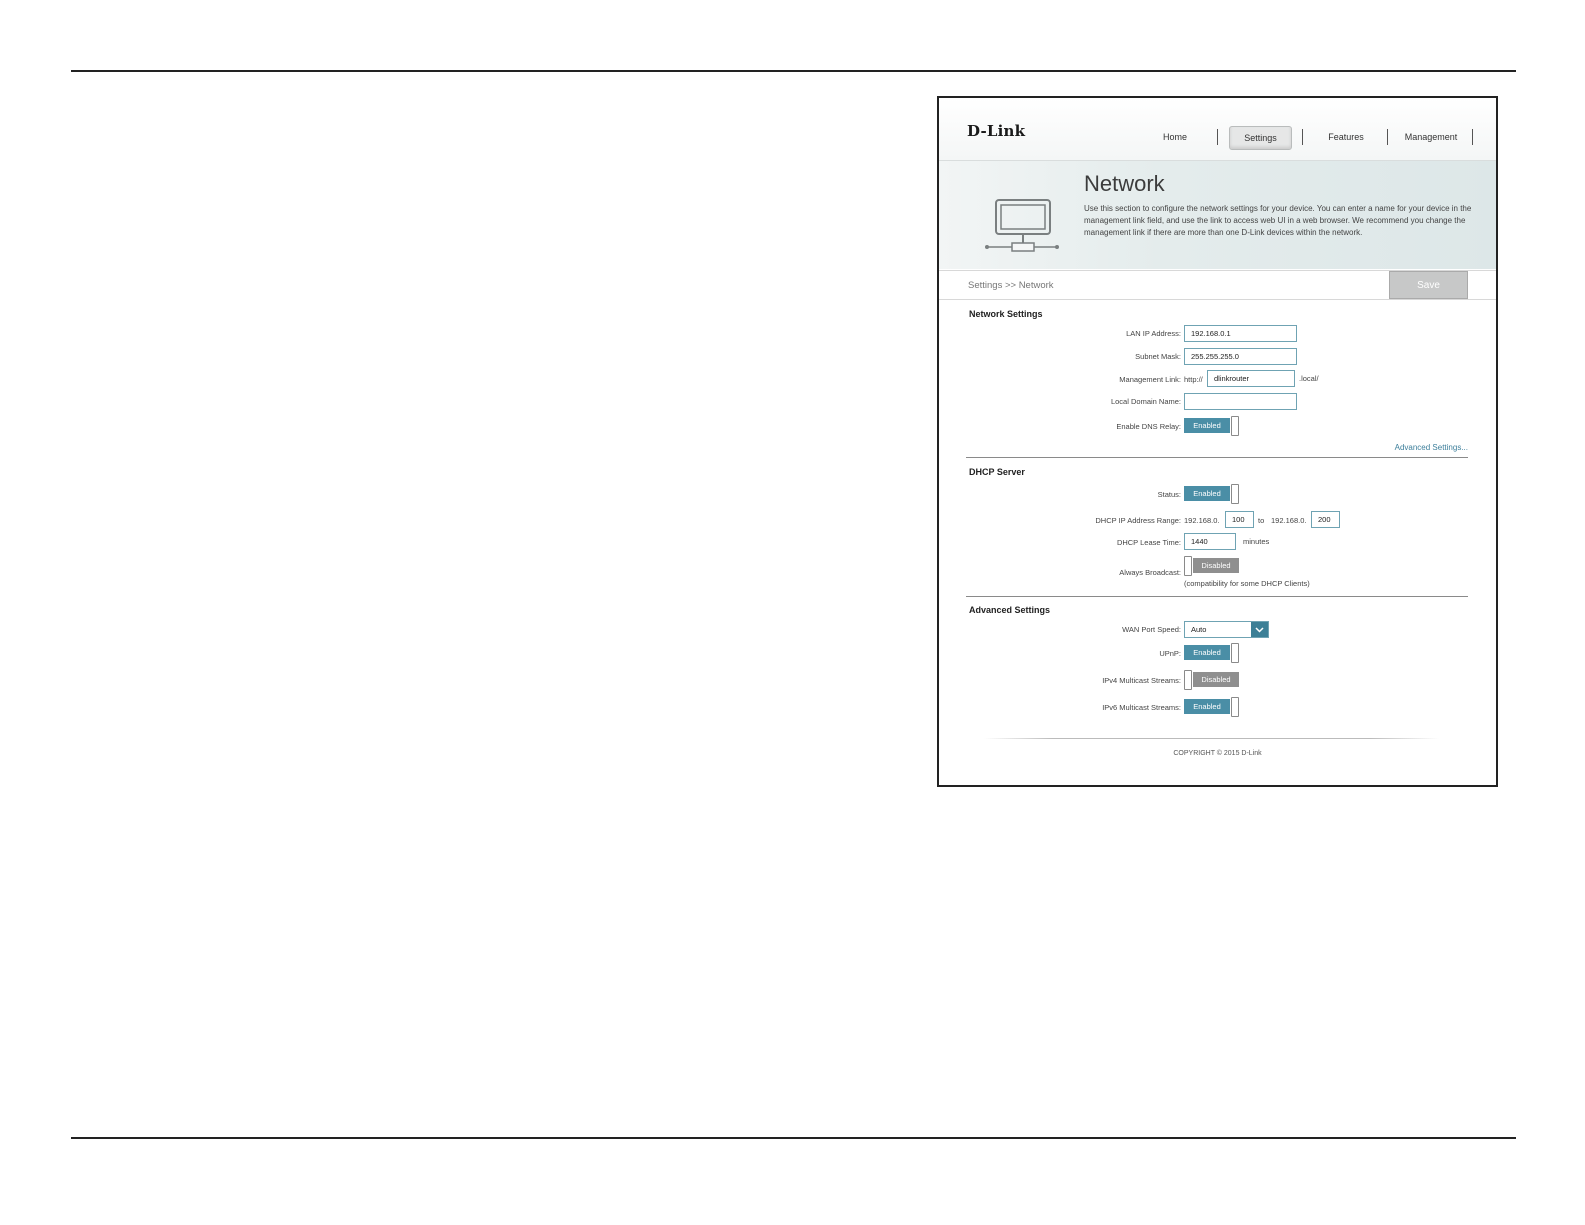 The image size is (1585, 1225). Describe the element at coordinates (1207, 706) in the screenshot. I see `ipv6-multicast-state: Enabled` at that location.